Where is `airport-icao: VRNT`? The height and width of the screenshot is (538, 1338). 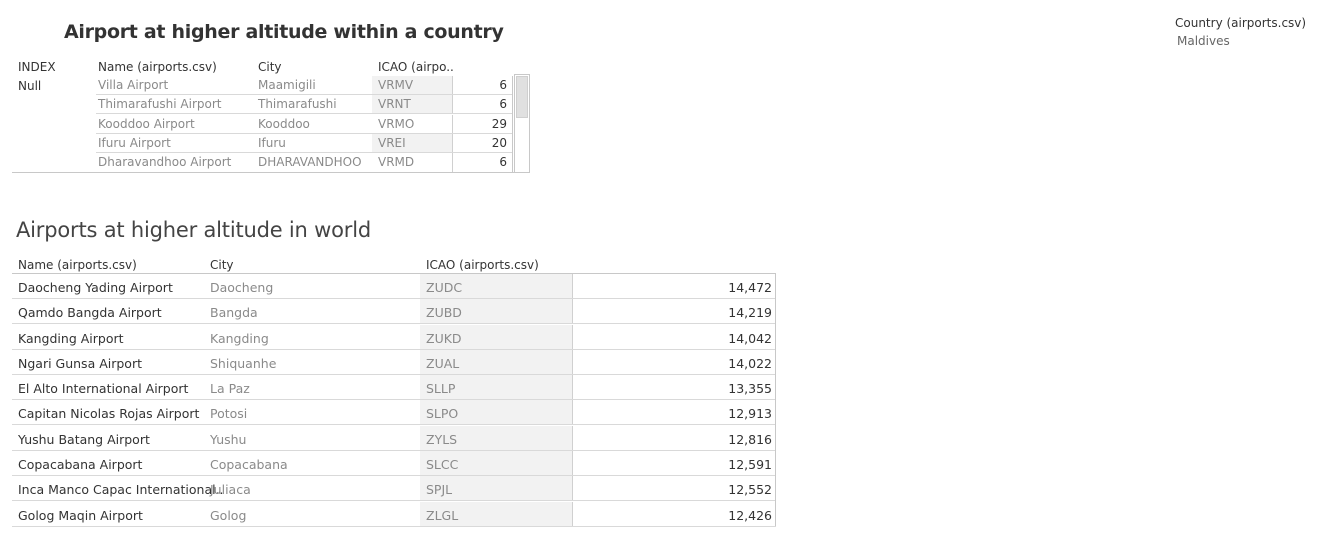 airport-icao: VRNT is located at coordinates (394, 104).